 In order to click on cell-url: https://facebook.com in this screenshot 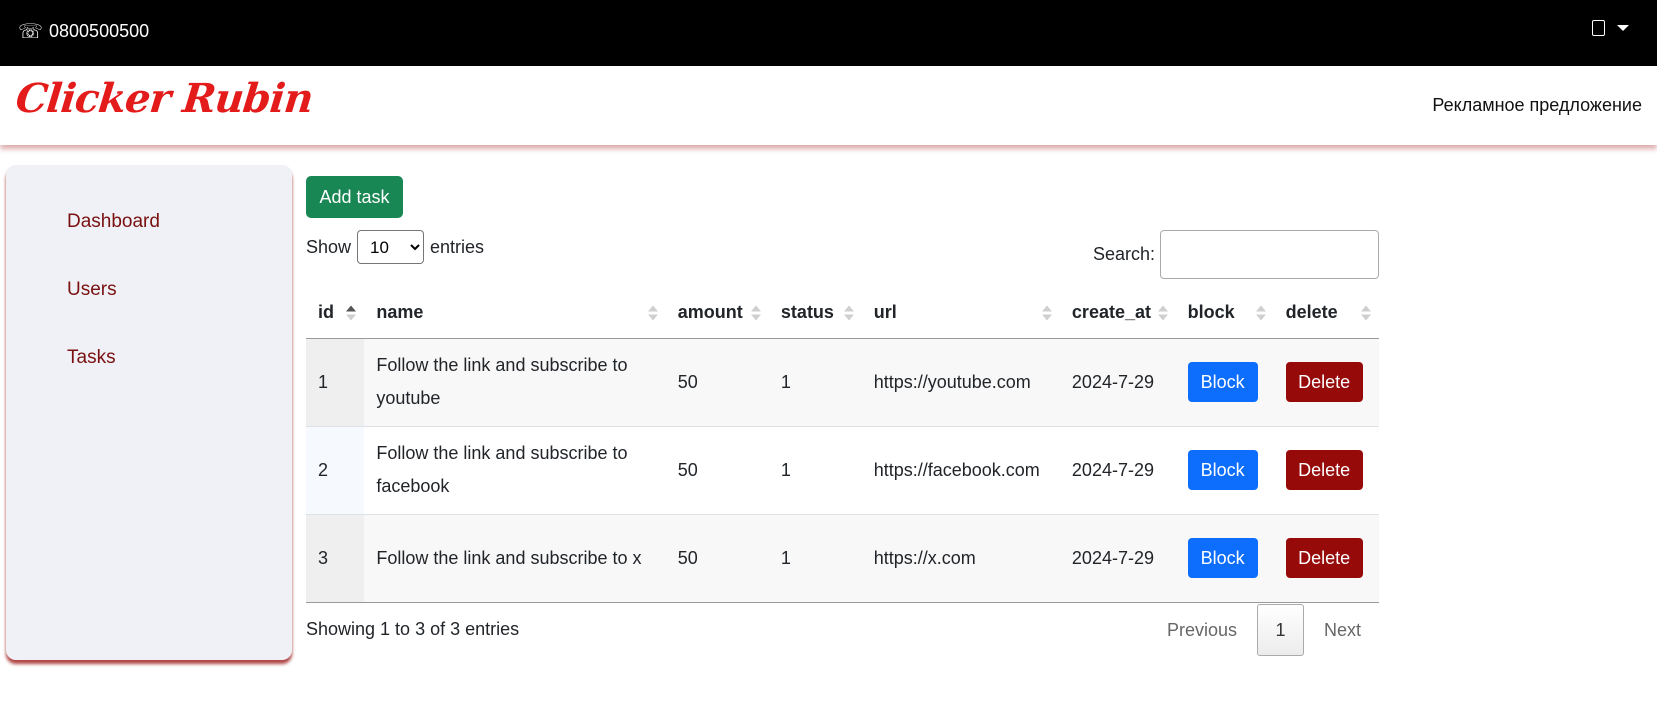, I will do `click(960, 470)`.